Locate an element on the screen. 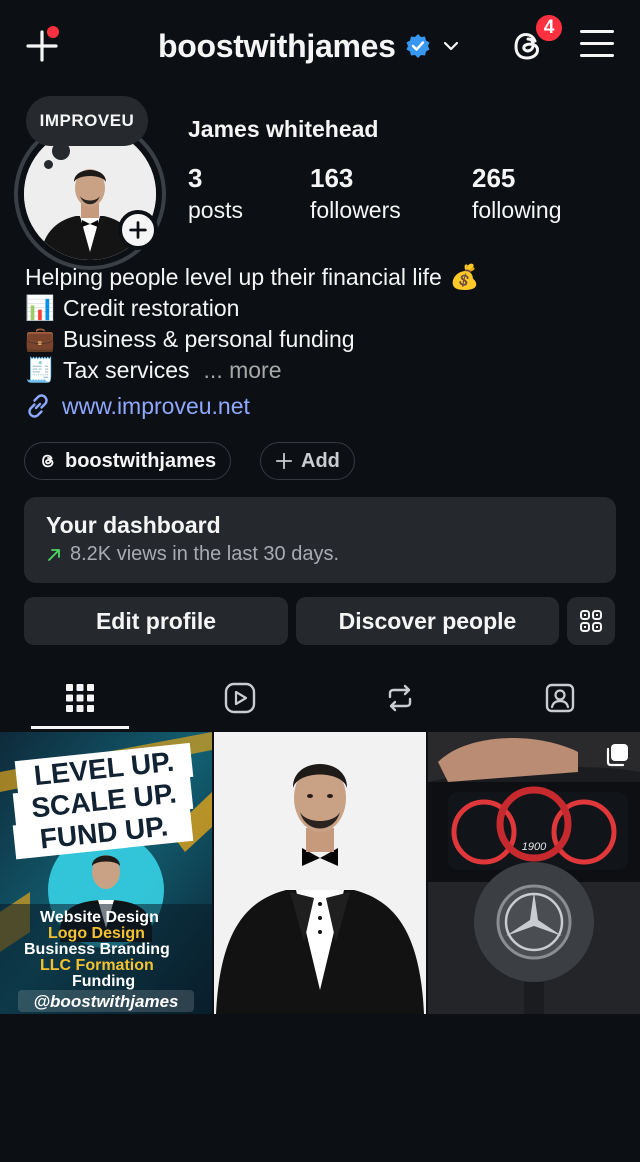 The width and height of the screenshot is (640, 1162). post-tile is located at coordinates (320, 873).